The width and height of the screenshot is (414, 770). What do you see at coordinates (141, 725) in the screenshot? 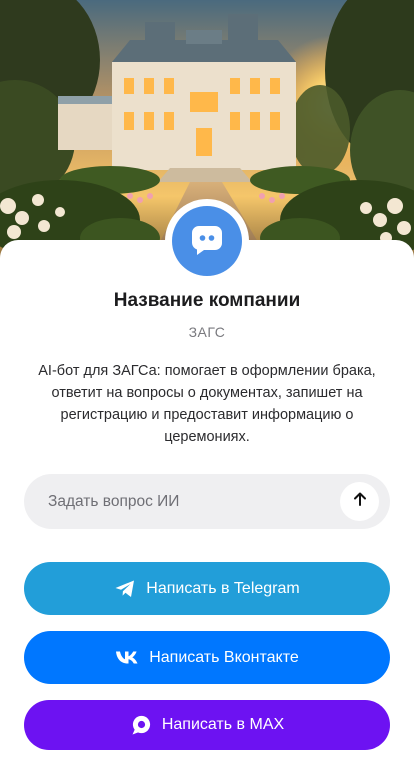
I see `max-icon` at bounding box center [141, 725].